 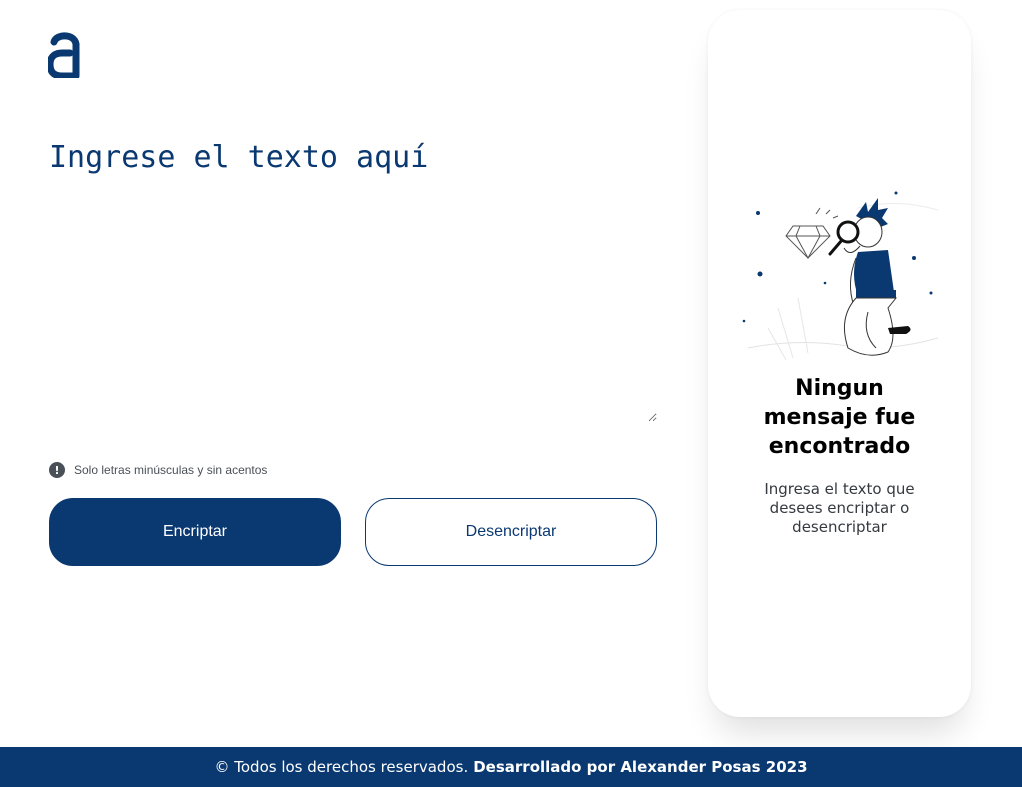 What do you see at coordinates (839, 417) in the screenshot?
I see `panel-title: Ningun mensaje fue encontrado` at bounding box center [839, 417].